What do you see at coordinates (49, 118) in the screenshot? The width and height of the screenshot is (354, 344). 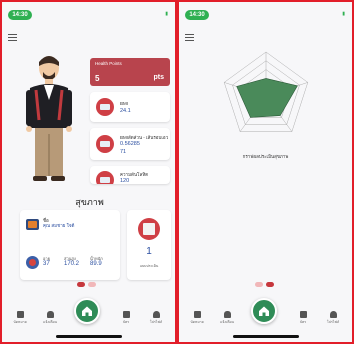 I see `avatar` at bounding box center [49, 118].